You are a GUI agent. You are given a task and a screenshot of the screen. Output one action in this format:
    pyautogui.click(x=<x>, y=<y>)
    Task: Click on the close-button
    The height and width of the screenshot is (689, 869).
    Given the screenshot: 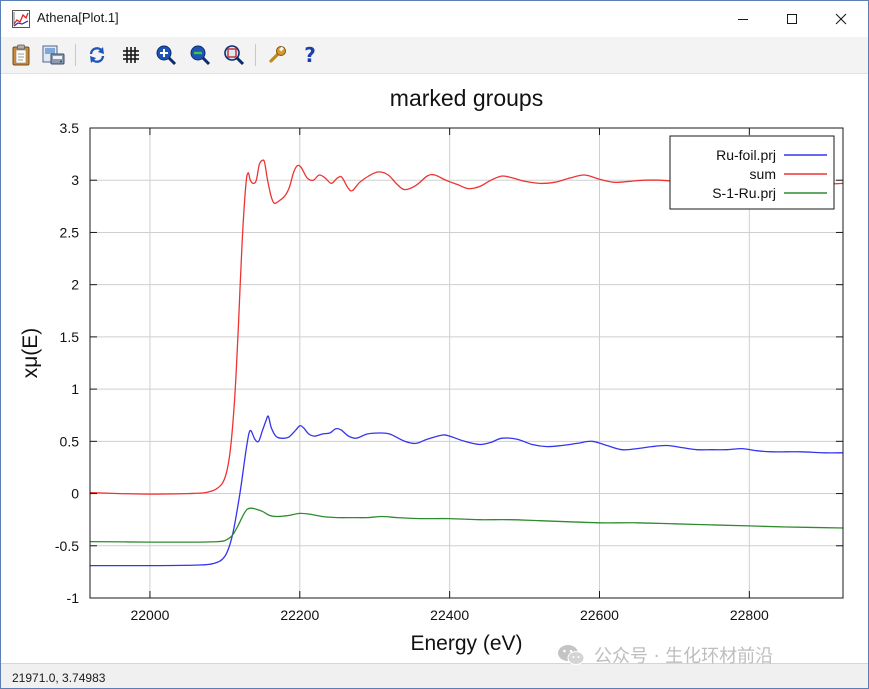 What is the action you would take?
    pyautogui.click(x=841, y=19)
    